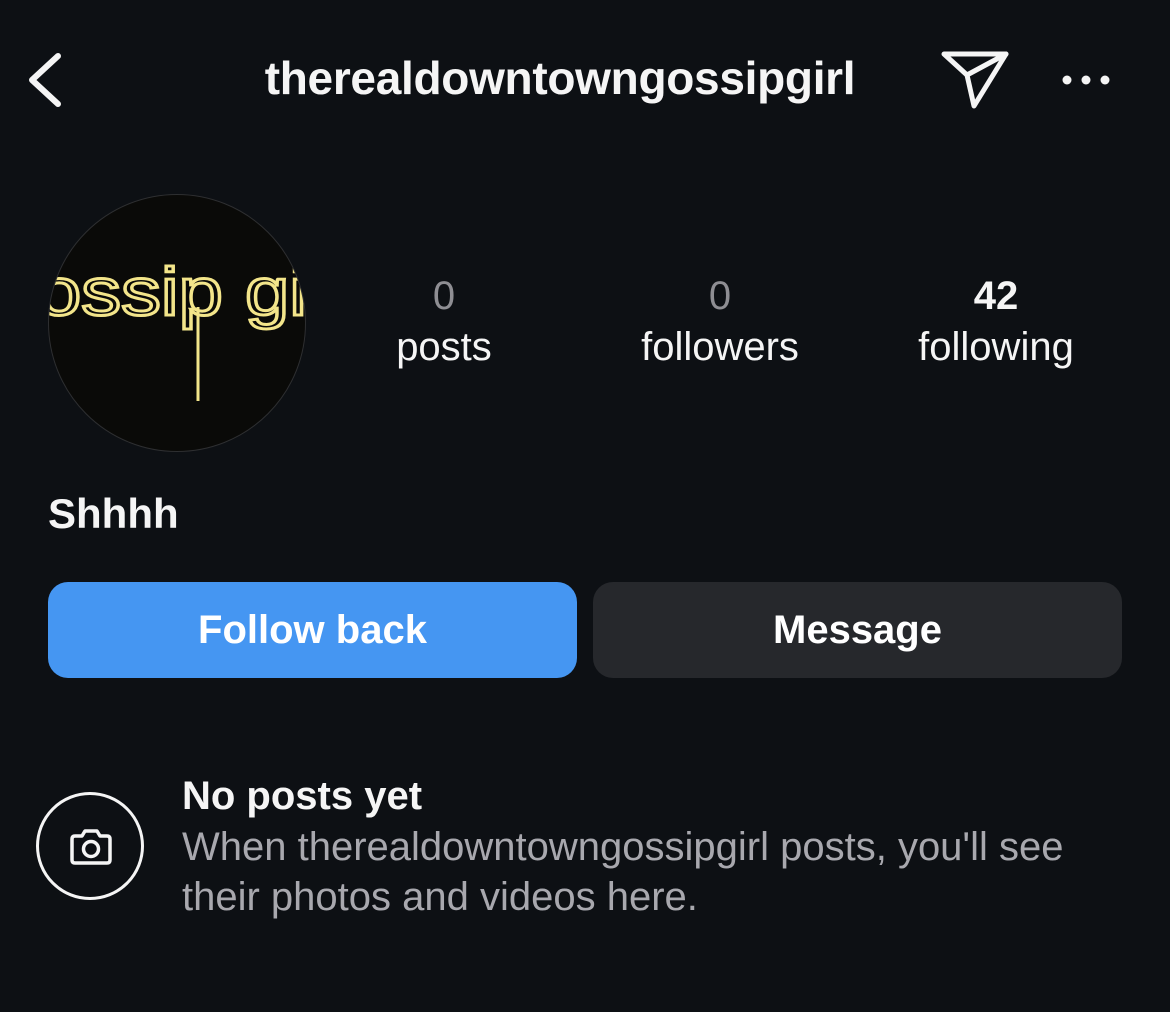  What do you see at coordinates (720, 321) in the screenshot?
I see `followers-stat: 0 followers` at bounding box center [720, 321].